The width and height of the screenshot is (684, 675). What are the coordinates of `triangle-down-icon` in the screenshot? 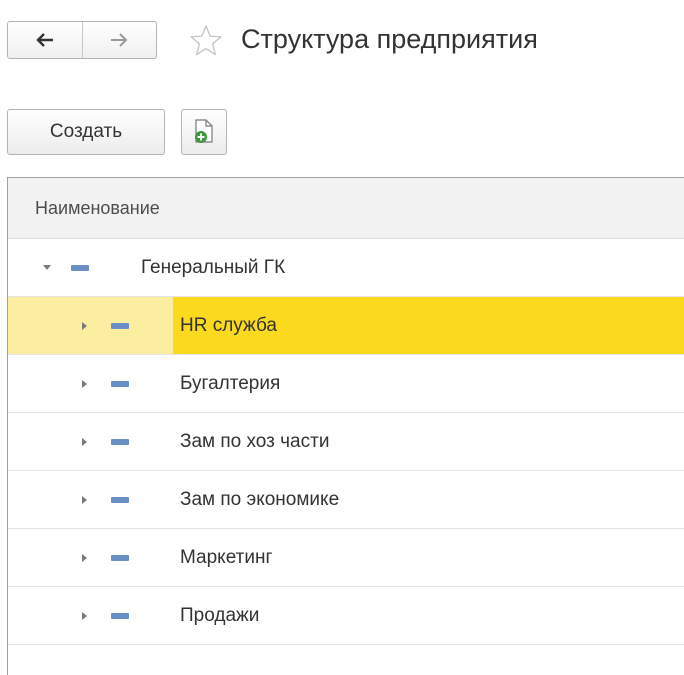 It's located at (47, 267).